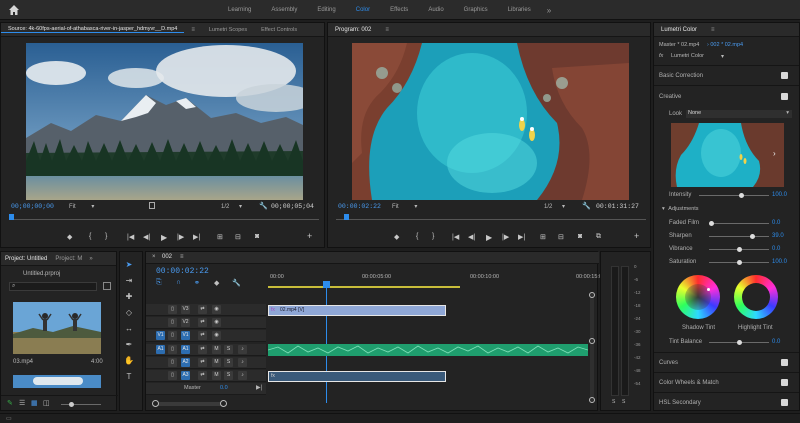 The image size is (800, 423). What do you see at coordinates (476, 10) in the screenshot?
I see `workspace-graphics: Graphics` at bounding box center [476, 10].